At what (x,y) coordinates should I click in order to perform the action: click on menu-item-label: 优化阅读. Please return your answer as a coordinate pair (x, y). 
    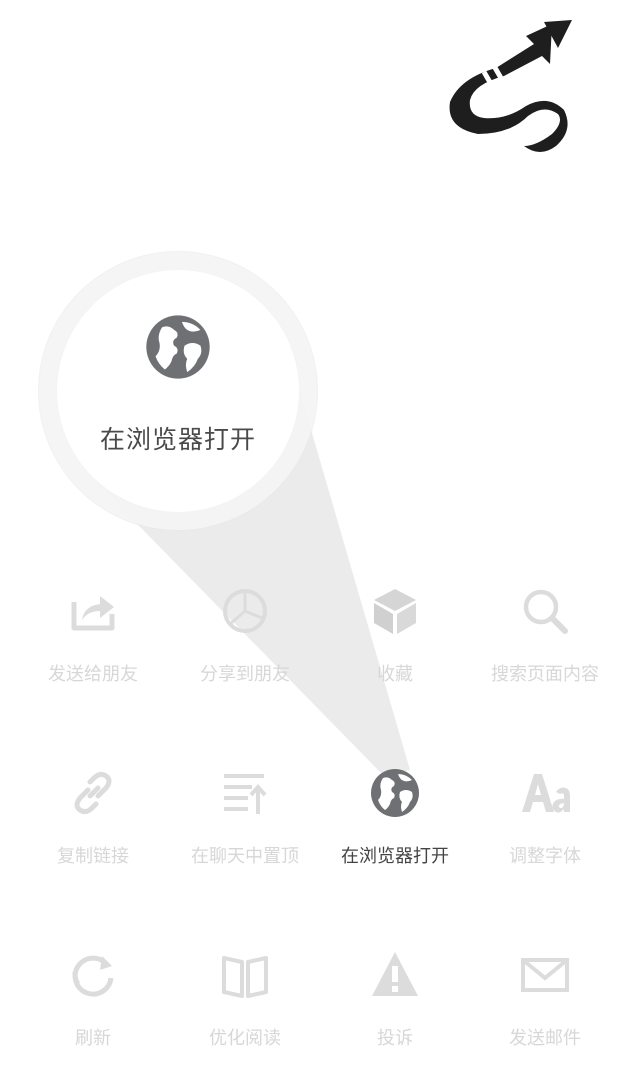
    Looking at the image, I should click on (245, 1038).